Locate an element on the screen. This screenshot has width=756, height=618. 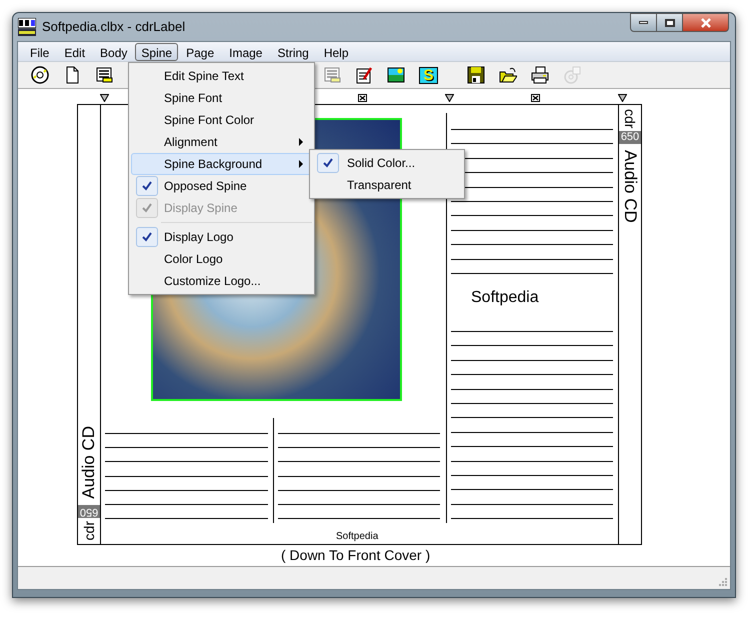
menu-item: Spine Font is located at coordinates (221, 98).